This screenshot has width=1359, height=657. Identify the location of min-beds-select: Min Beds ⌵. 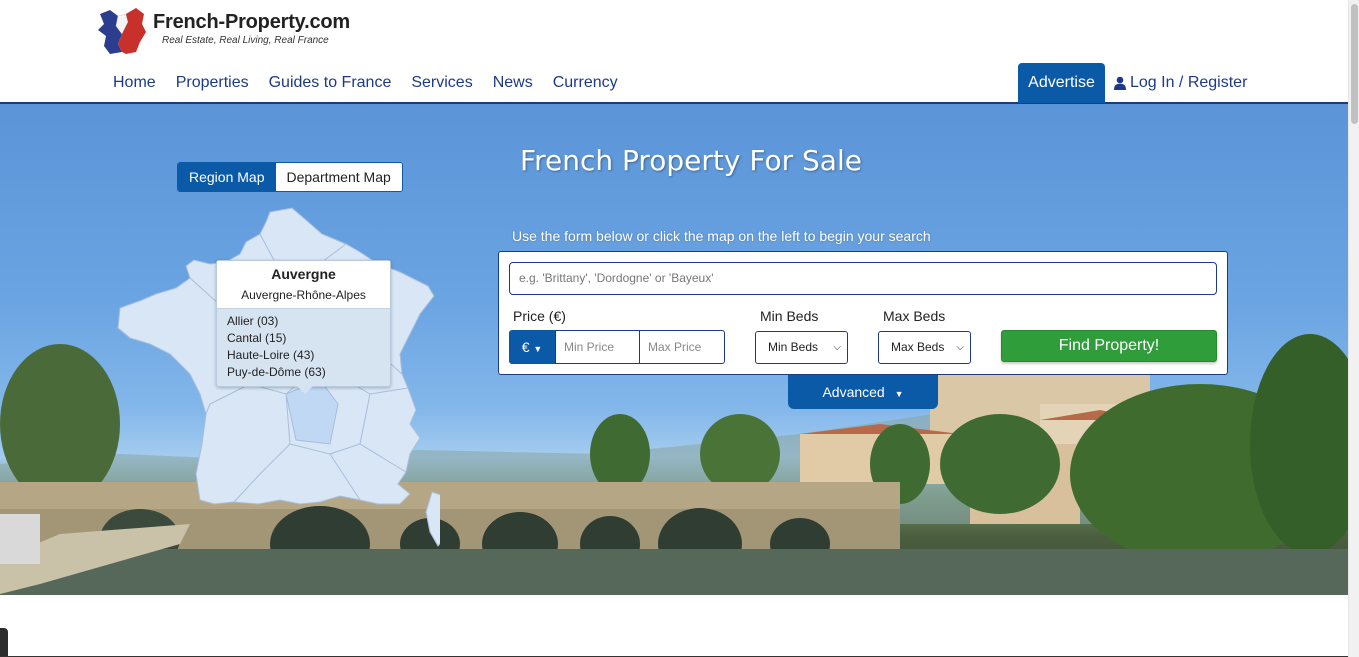
(801, 347).